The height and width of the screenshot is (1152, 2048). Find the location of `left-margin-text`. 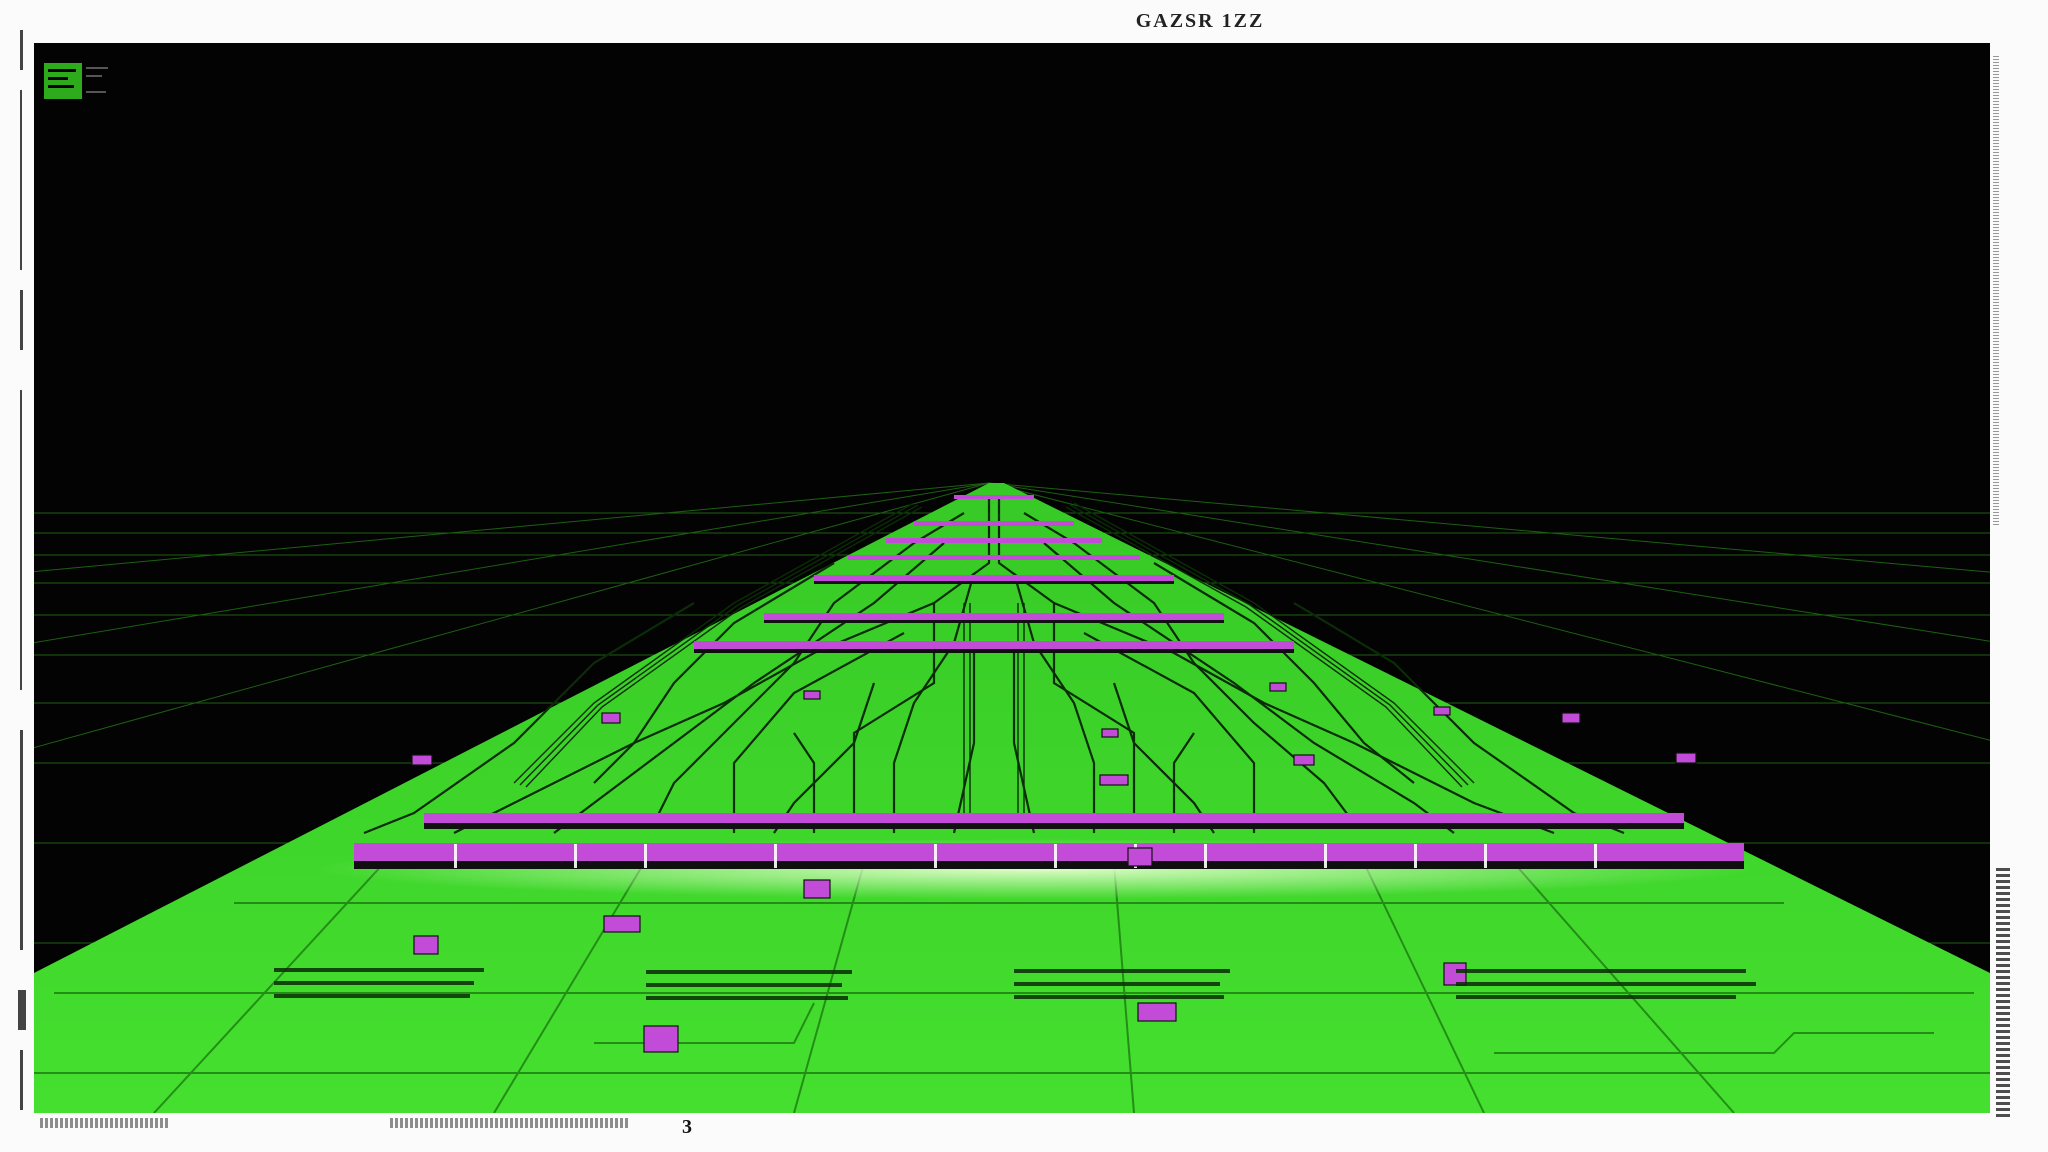

left-margin-text is located at coordinates (22, 580).